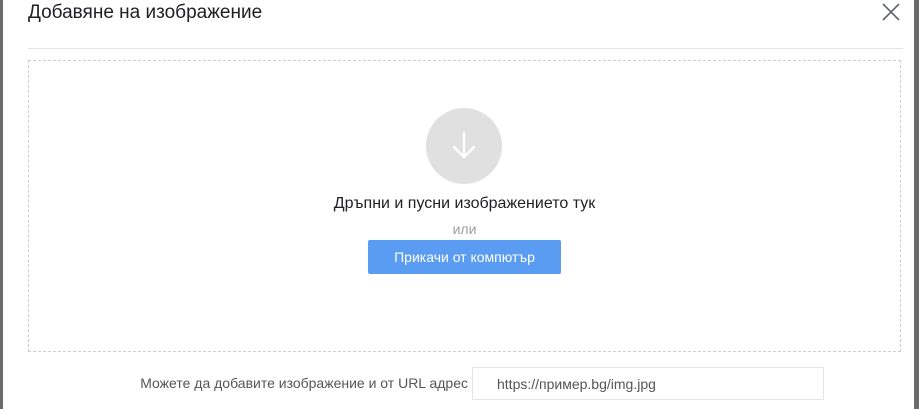  What do you see at coordinates (464, 229) in the screenshot?
I see `or-separator: или` at bounding box center [464, 229].